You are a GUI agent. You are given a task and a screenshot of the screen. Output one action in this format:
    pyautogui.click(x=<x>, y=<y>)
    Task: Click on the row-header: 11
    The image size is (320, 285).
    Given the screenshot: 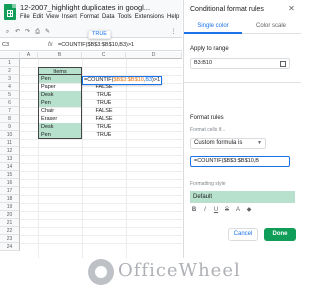 What is the action you would take?
    pyautogui.click(x=10, y=143)
    